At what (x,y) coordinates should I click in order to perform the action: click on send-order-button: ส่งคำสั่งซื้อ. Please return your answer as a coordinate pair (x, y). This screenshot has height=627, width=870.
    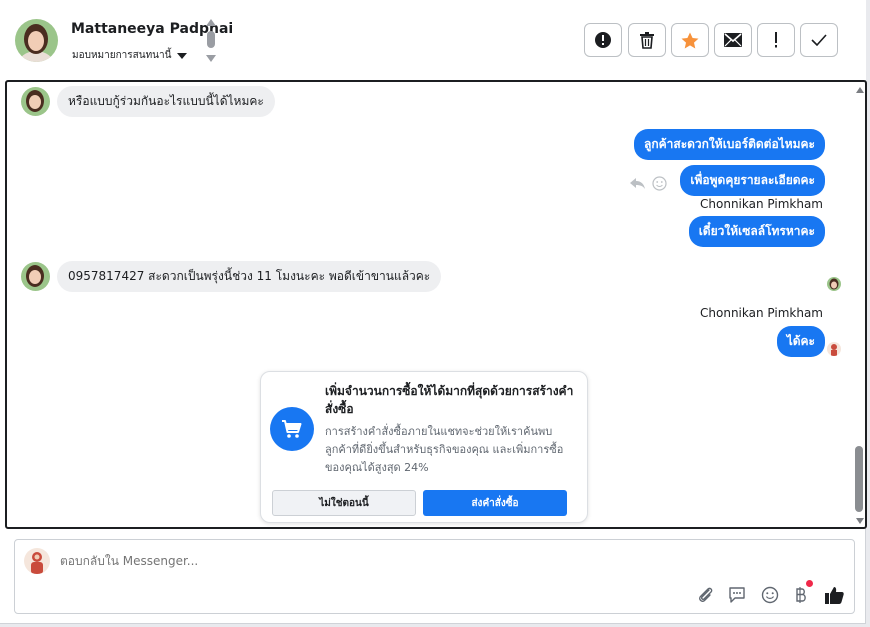
    Looking at the image, I should click on (495, 503).